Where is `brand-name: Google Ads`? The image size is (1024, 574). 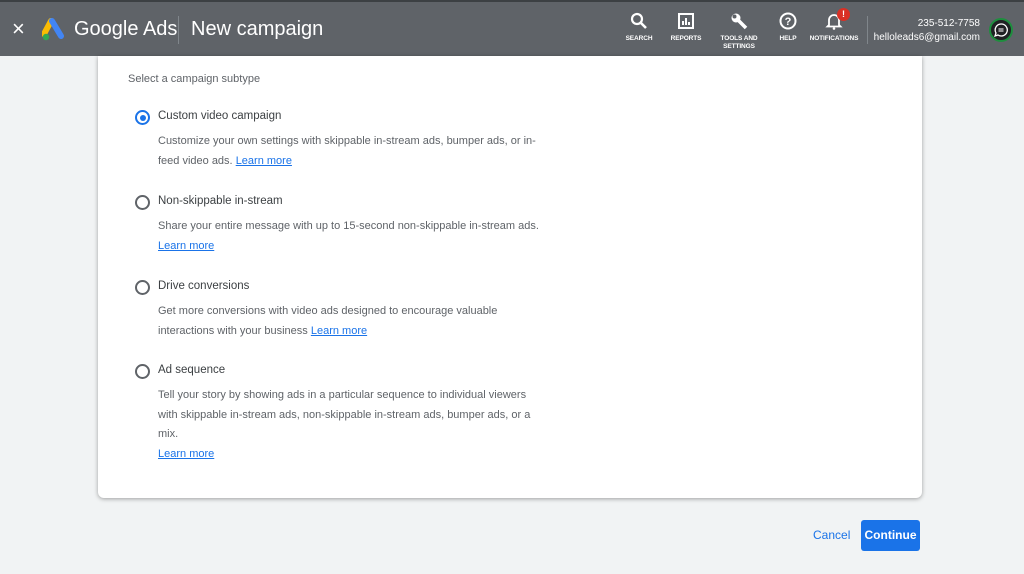
brand-name: Google Ads is located at coordinates (126, 29).